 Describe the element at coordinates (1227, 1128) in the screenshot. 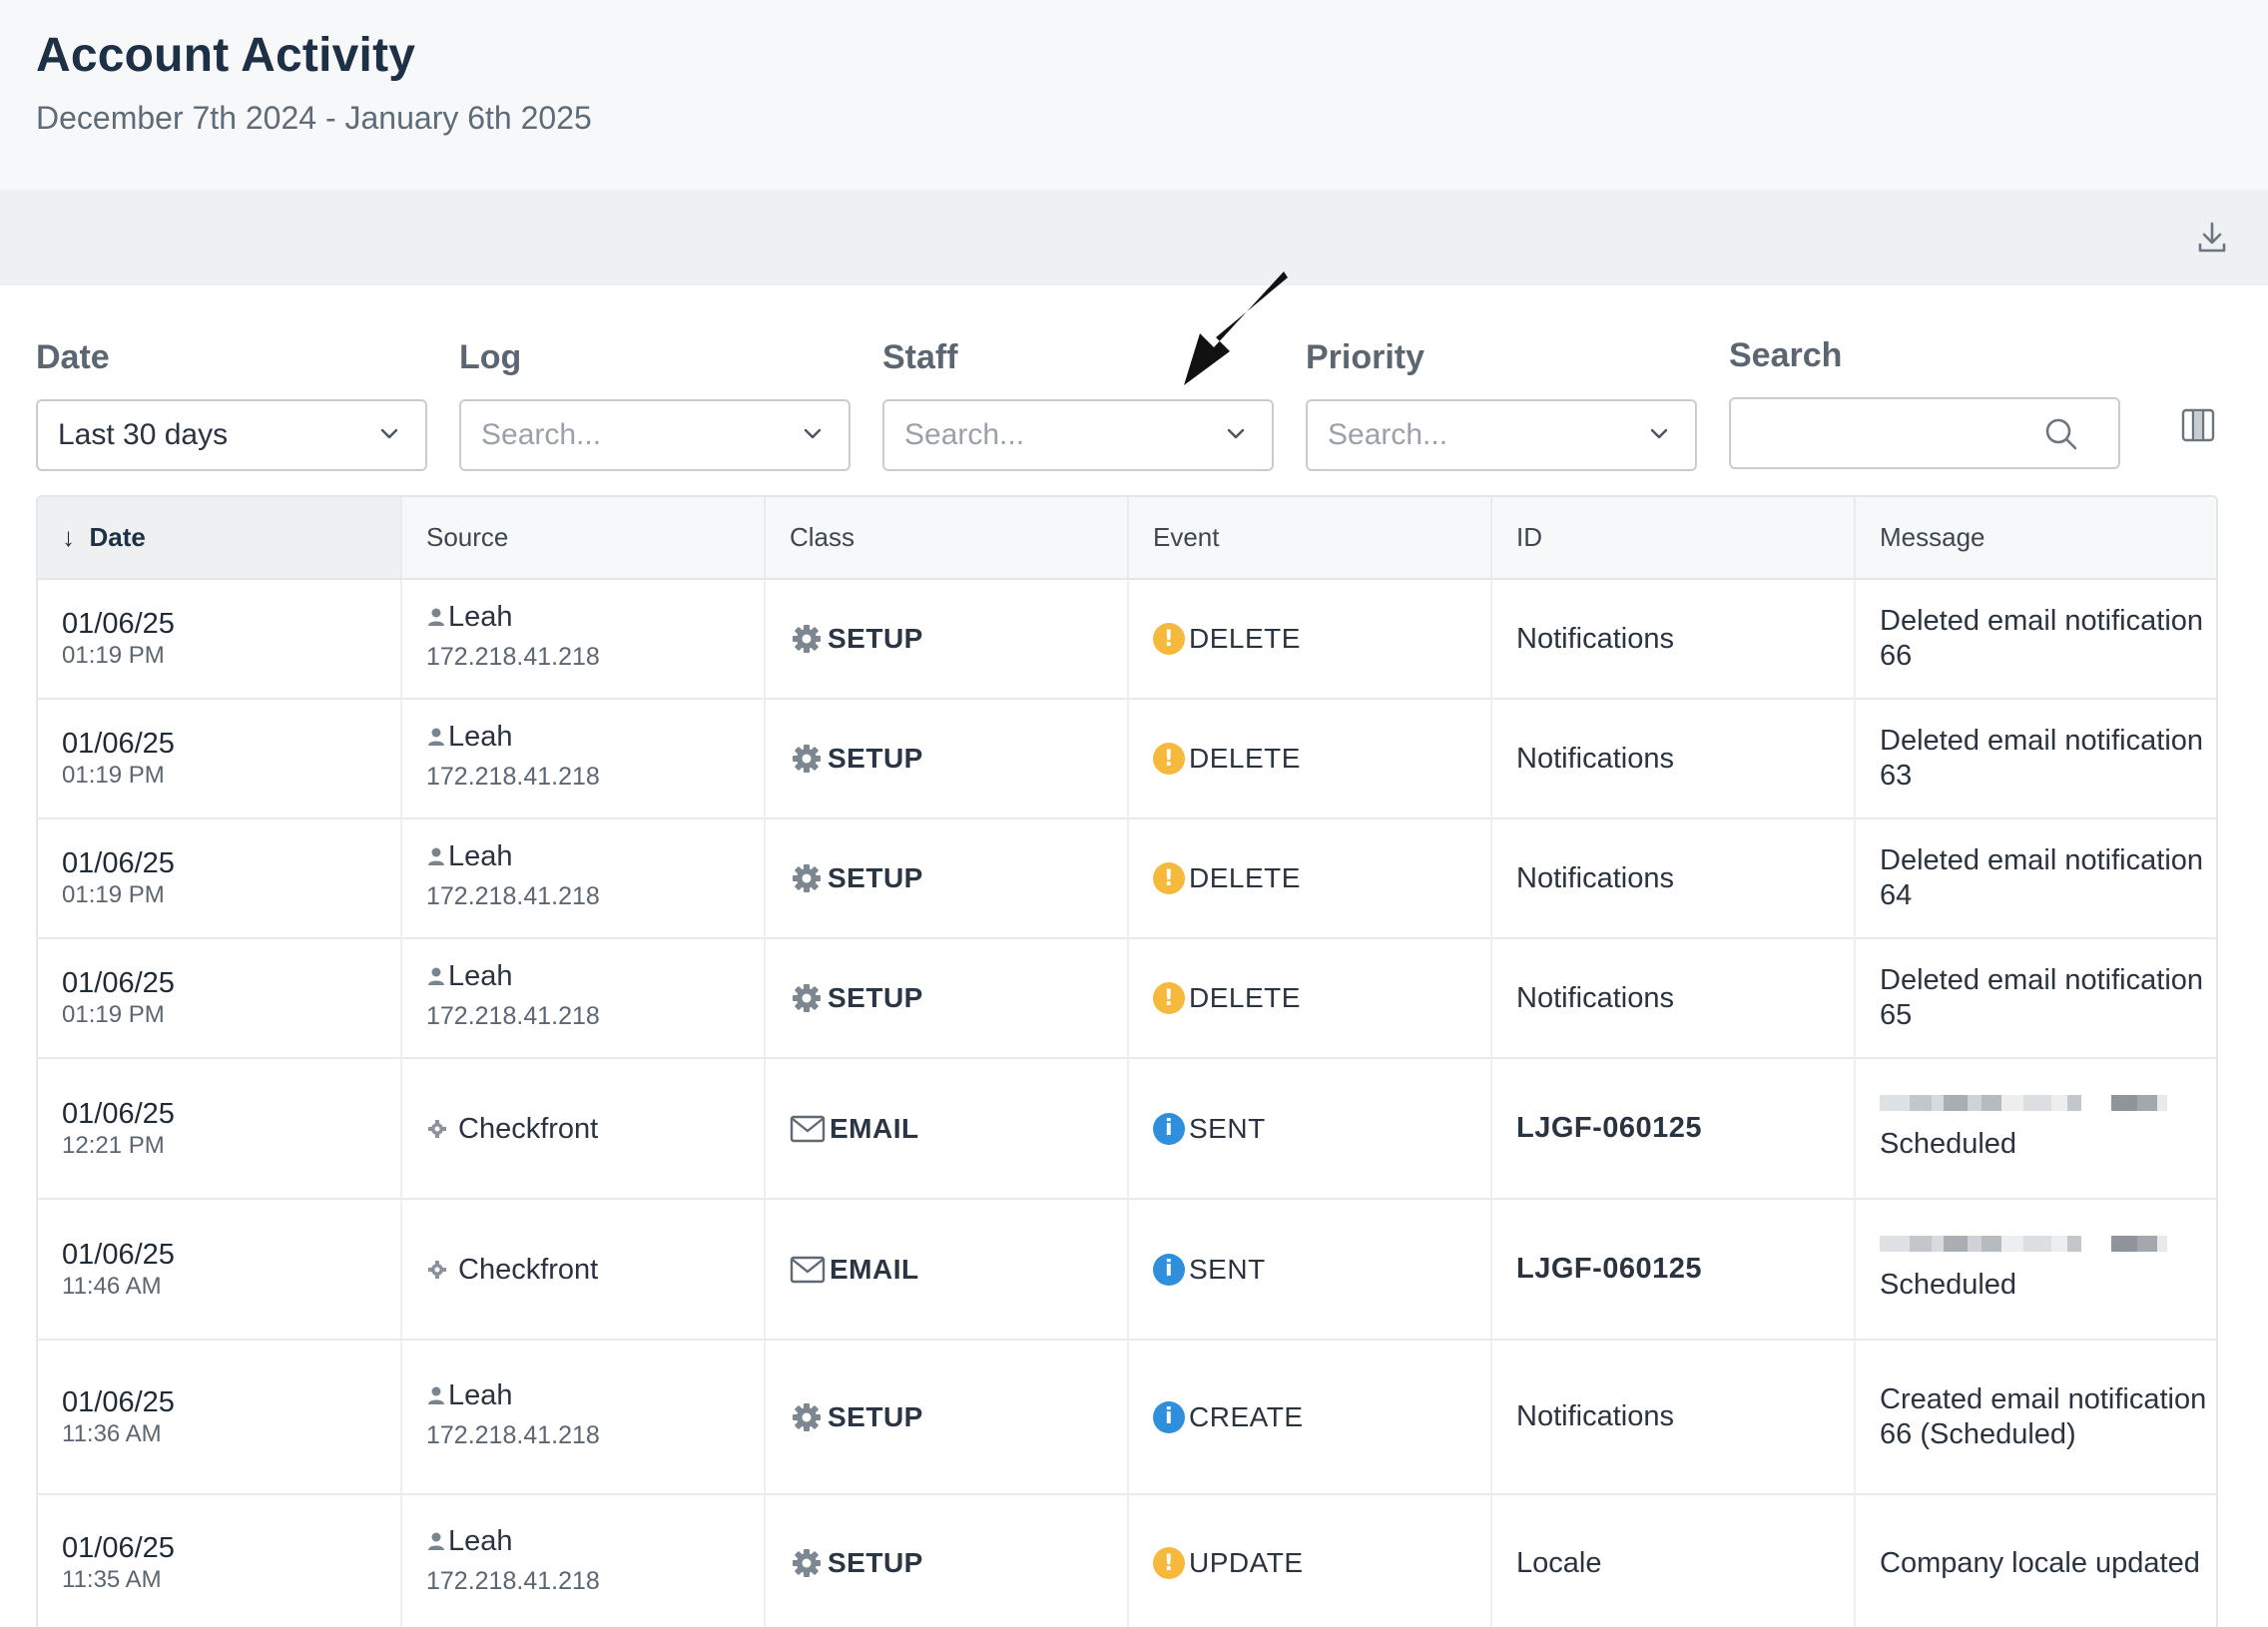

I see `event-label: SENT` at that location.